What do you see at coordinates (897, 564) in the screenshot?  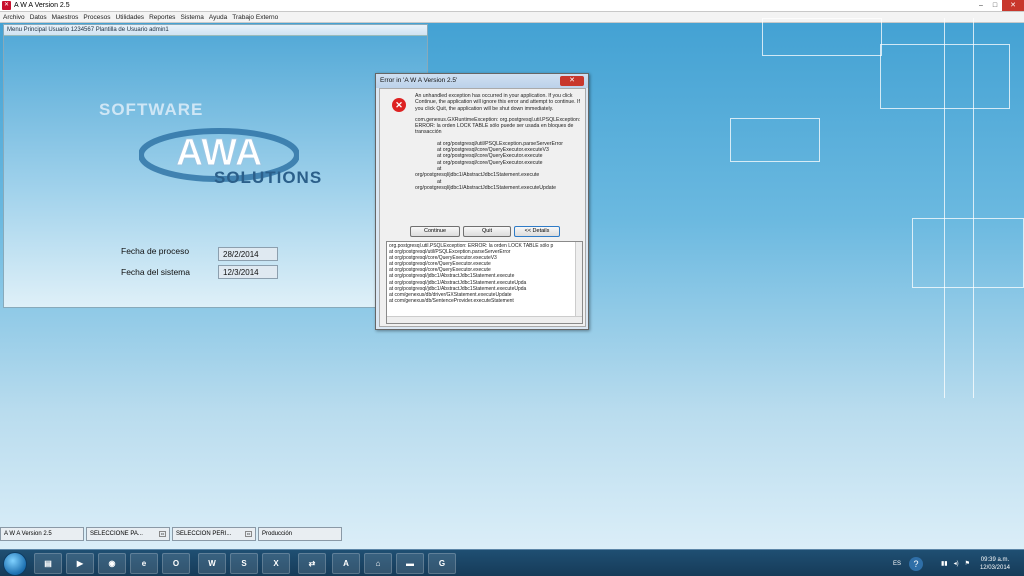 I see `language-indicator: ES` at bounding box center [897, 564].